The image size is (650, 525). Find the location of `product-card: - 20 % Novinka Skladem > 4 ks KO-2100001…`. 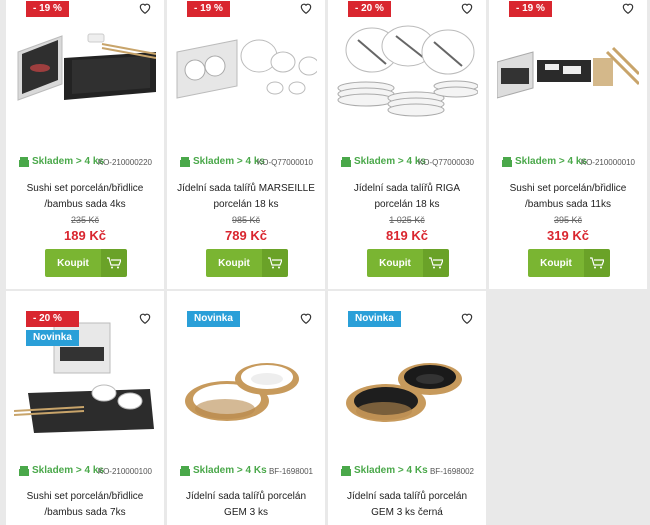

product-card: - 20 % Novinka Skladem > 4 ks KO-2100001… is located at coordinates (85, 408).